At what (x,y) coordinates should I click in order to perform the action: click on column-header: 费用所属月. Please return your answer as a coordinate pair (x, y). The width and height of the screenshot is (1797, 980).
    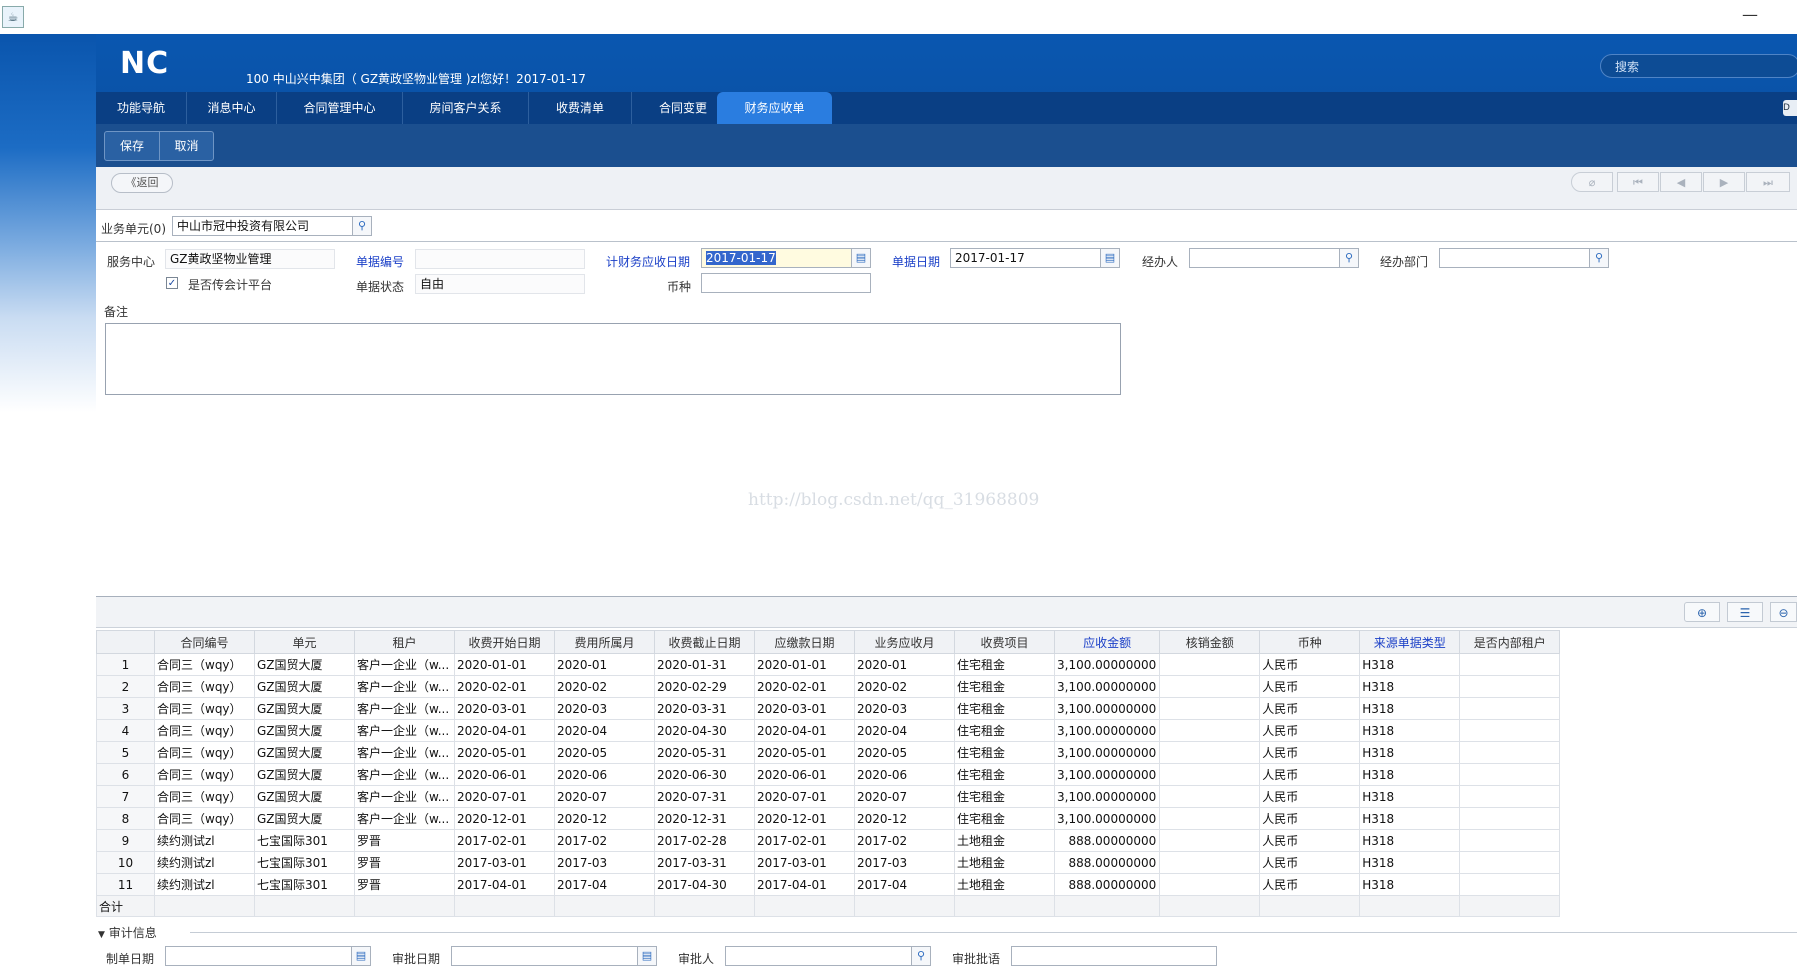
    Looking at the image, I should click on (604, 642).